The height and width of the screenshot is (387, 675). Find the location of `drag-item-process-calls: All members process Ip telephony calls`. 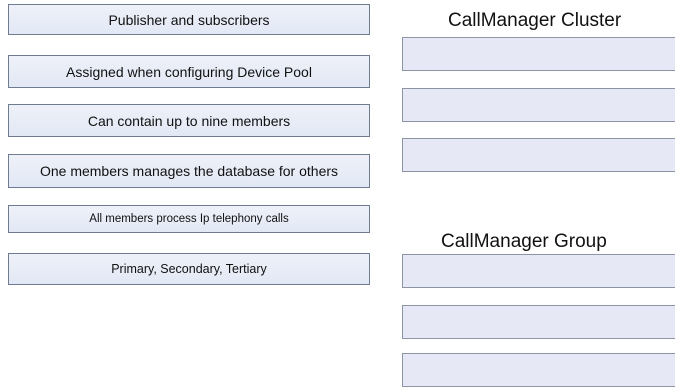

drag-item-process-calls: All members process Ip telephony calls is located at coordinates (189, 219).